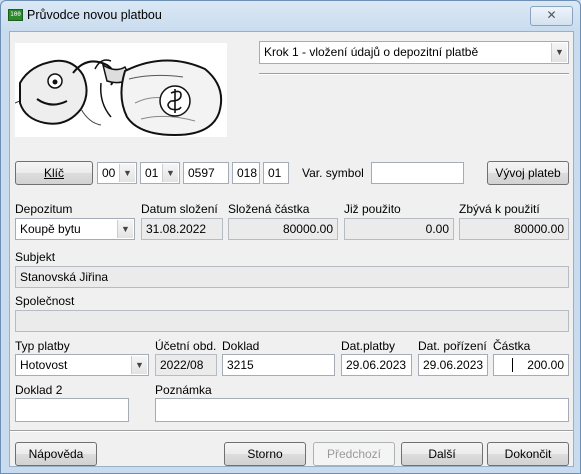  Describe the element at coordinates (290, 16) in the screenshot. I see `title-bar: 100 Průvodce novou platbou ✕` at that location.